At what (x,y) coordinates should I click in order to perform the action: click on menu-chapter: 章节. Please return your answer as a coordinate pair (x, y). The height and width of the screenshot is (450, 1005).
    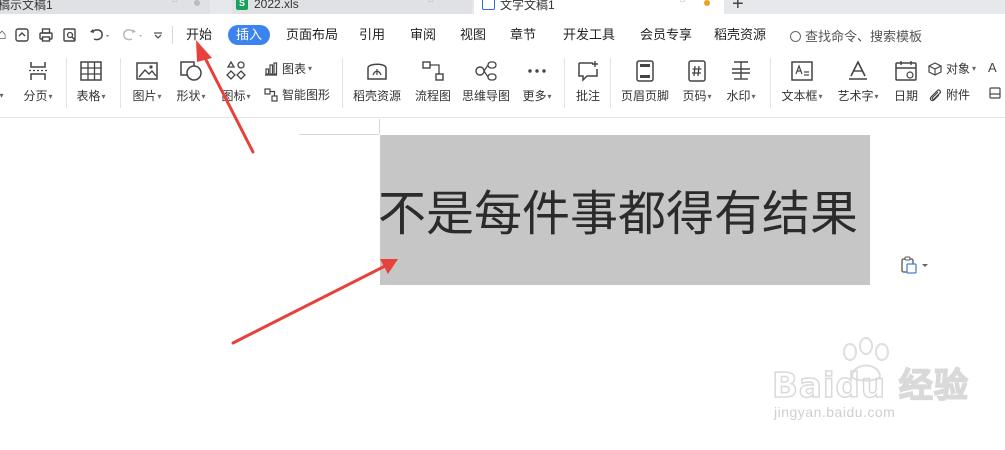
    Looking at the image, I should click on (523, 35).